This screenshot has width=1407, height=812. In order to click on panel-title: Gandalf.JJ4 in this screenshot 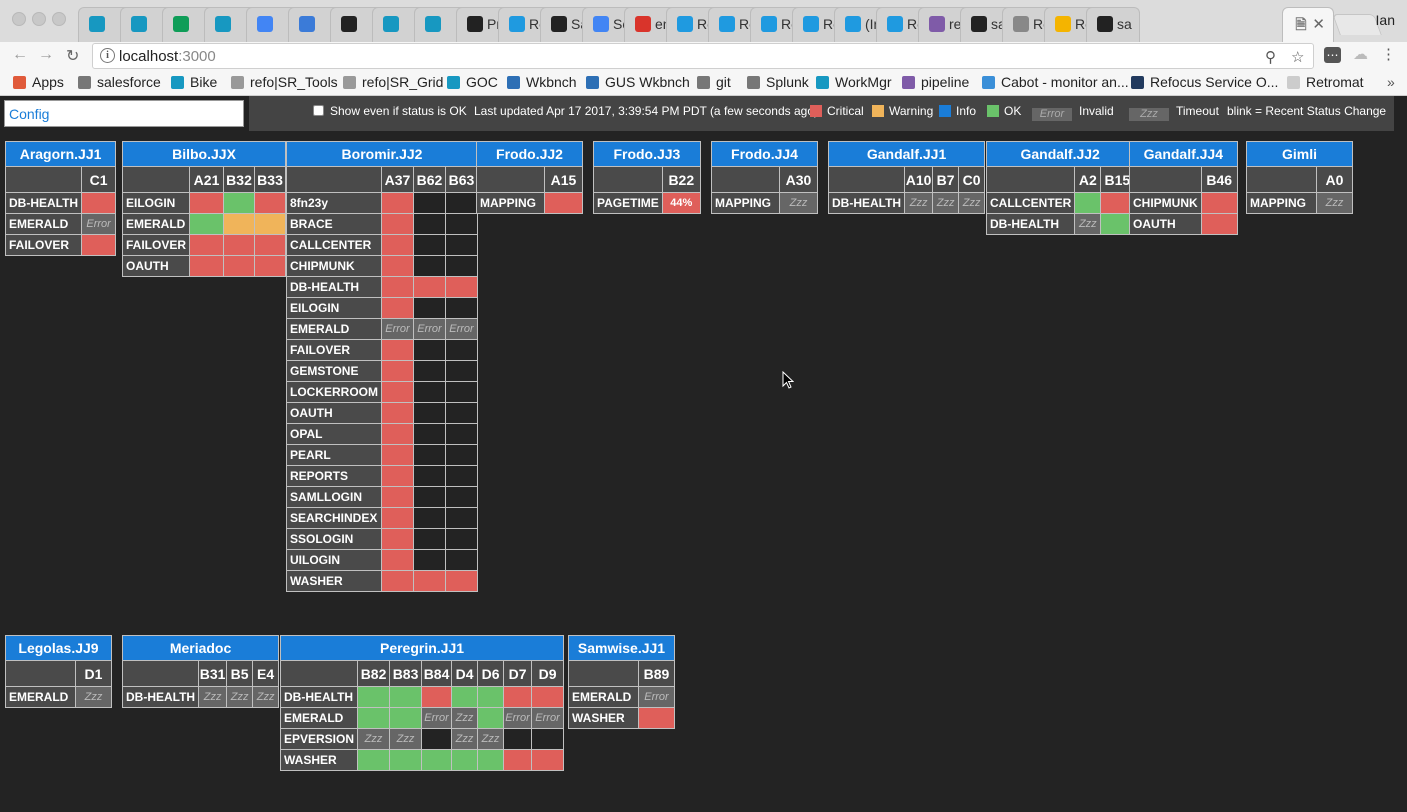, I will do `click(1183, 154)`.